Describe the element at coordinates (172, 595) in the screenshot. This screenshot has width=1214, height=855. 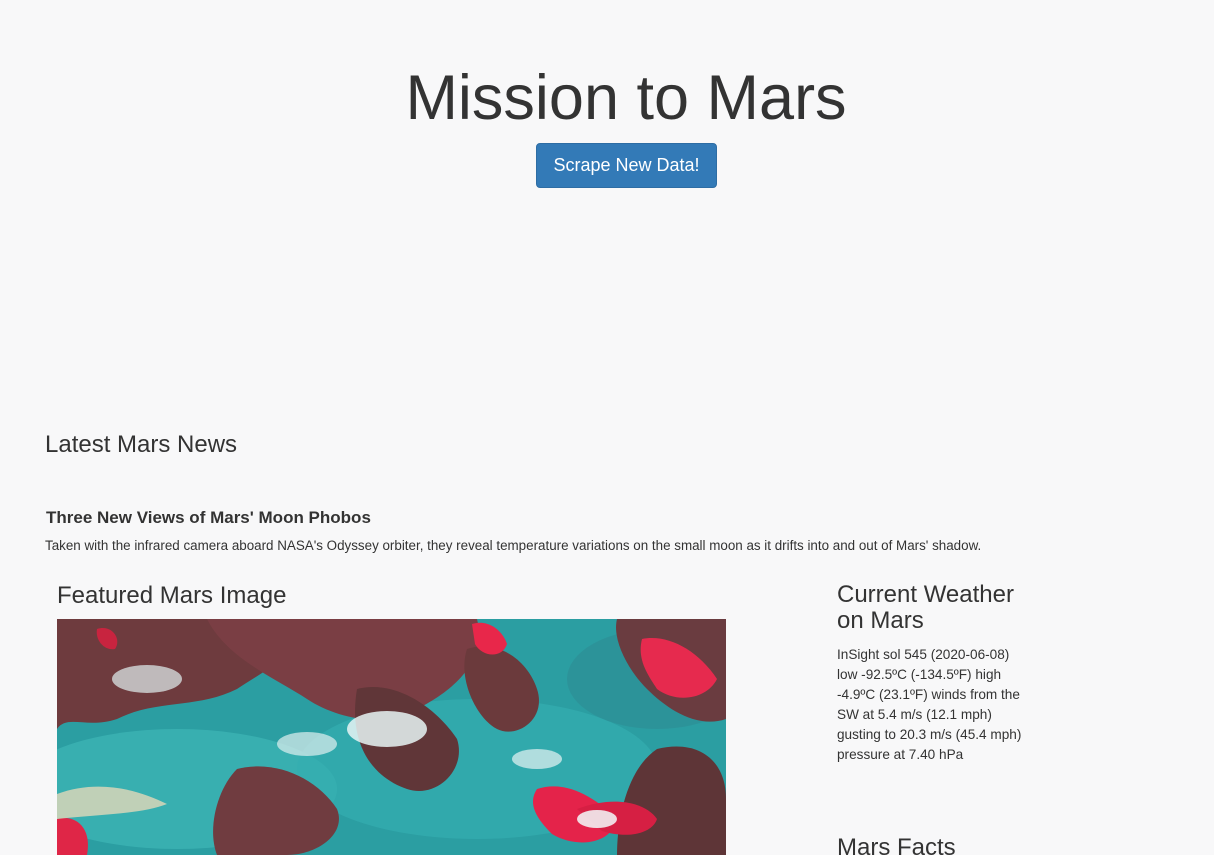
I see `featured-image-heading: Featured Mars Image` at that location.